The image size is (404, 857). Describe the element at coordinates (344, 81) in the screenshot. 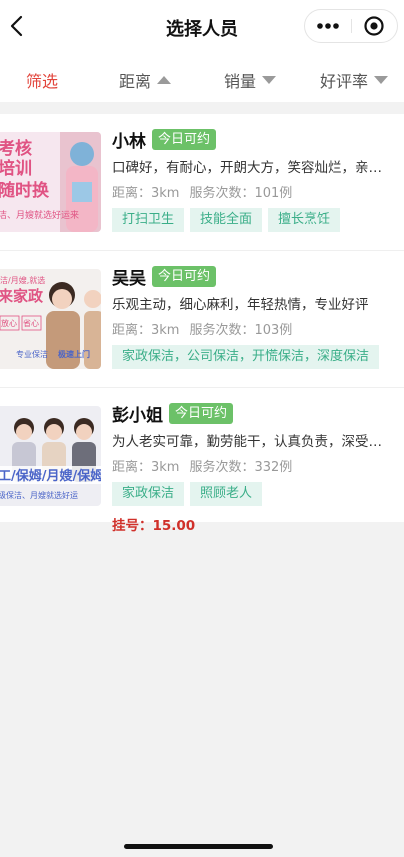

I see `sort-rating-label: 好评率` at that location.